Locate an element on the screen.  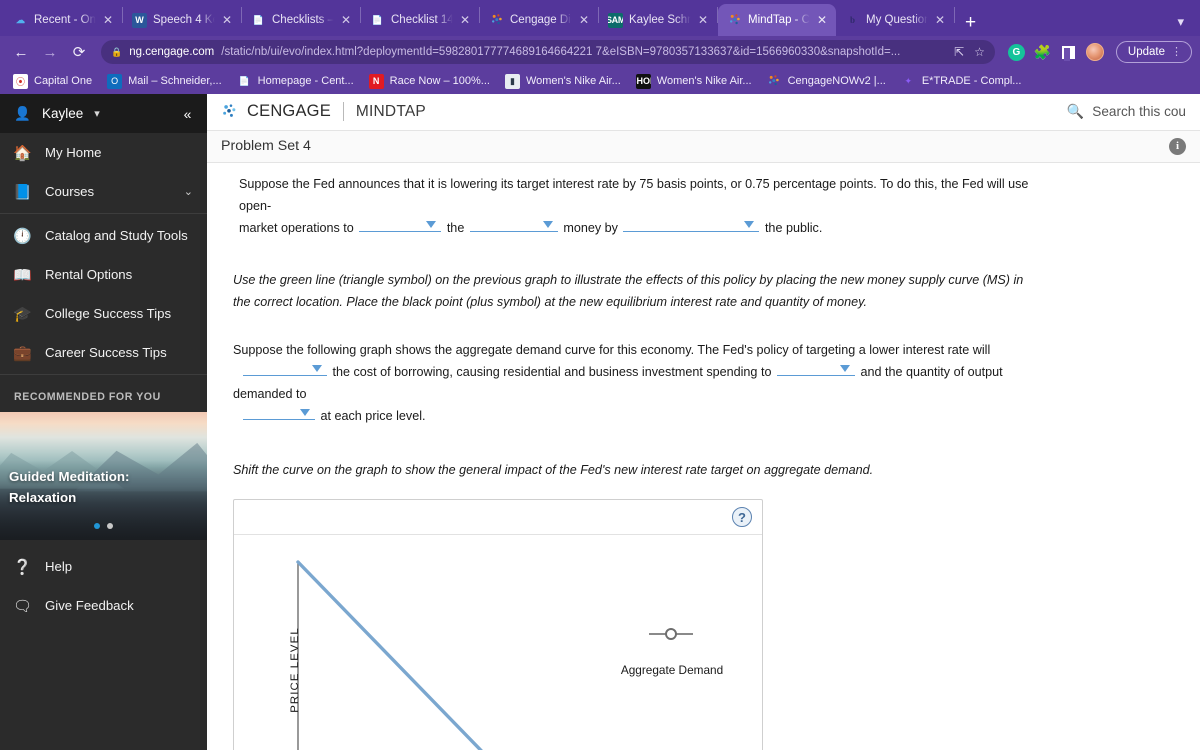
course-search: 🔍 Search this cou is located at coordinates (1126, 111).